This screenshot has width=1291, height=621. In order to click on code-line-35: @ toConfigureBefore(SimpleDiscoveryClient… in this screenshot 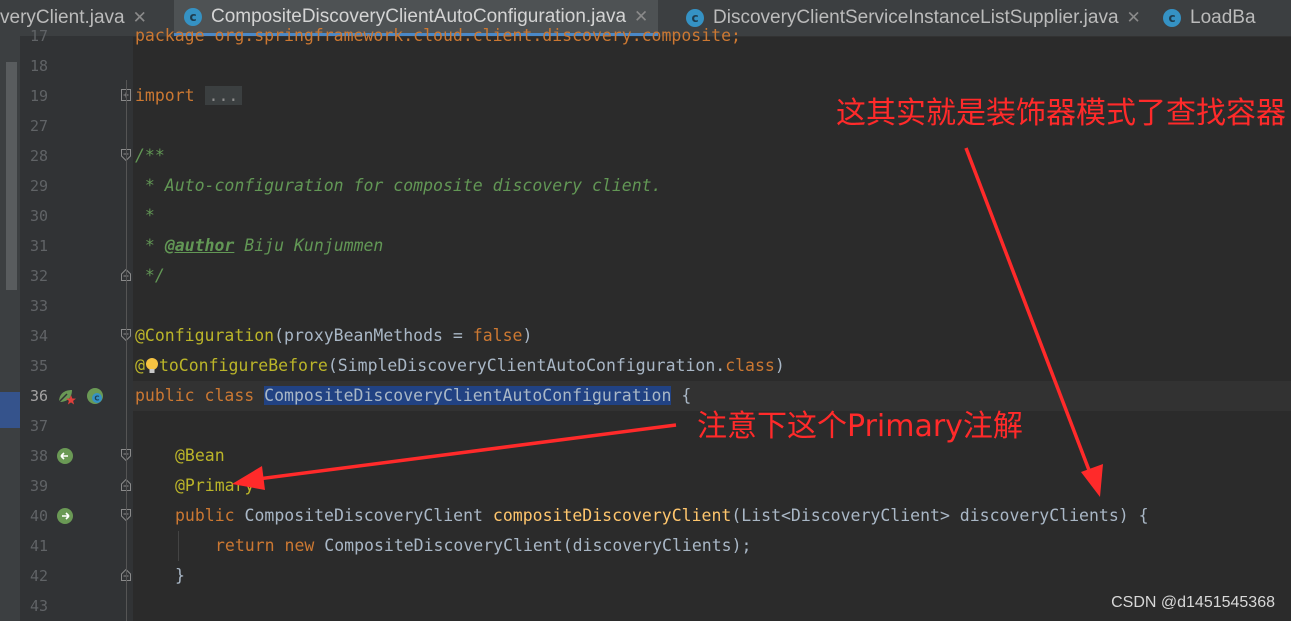, I will do `click(460, 366)`.